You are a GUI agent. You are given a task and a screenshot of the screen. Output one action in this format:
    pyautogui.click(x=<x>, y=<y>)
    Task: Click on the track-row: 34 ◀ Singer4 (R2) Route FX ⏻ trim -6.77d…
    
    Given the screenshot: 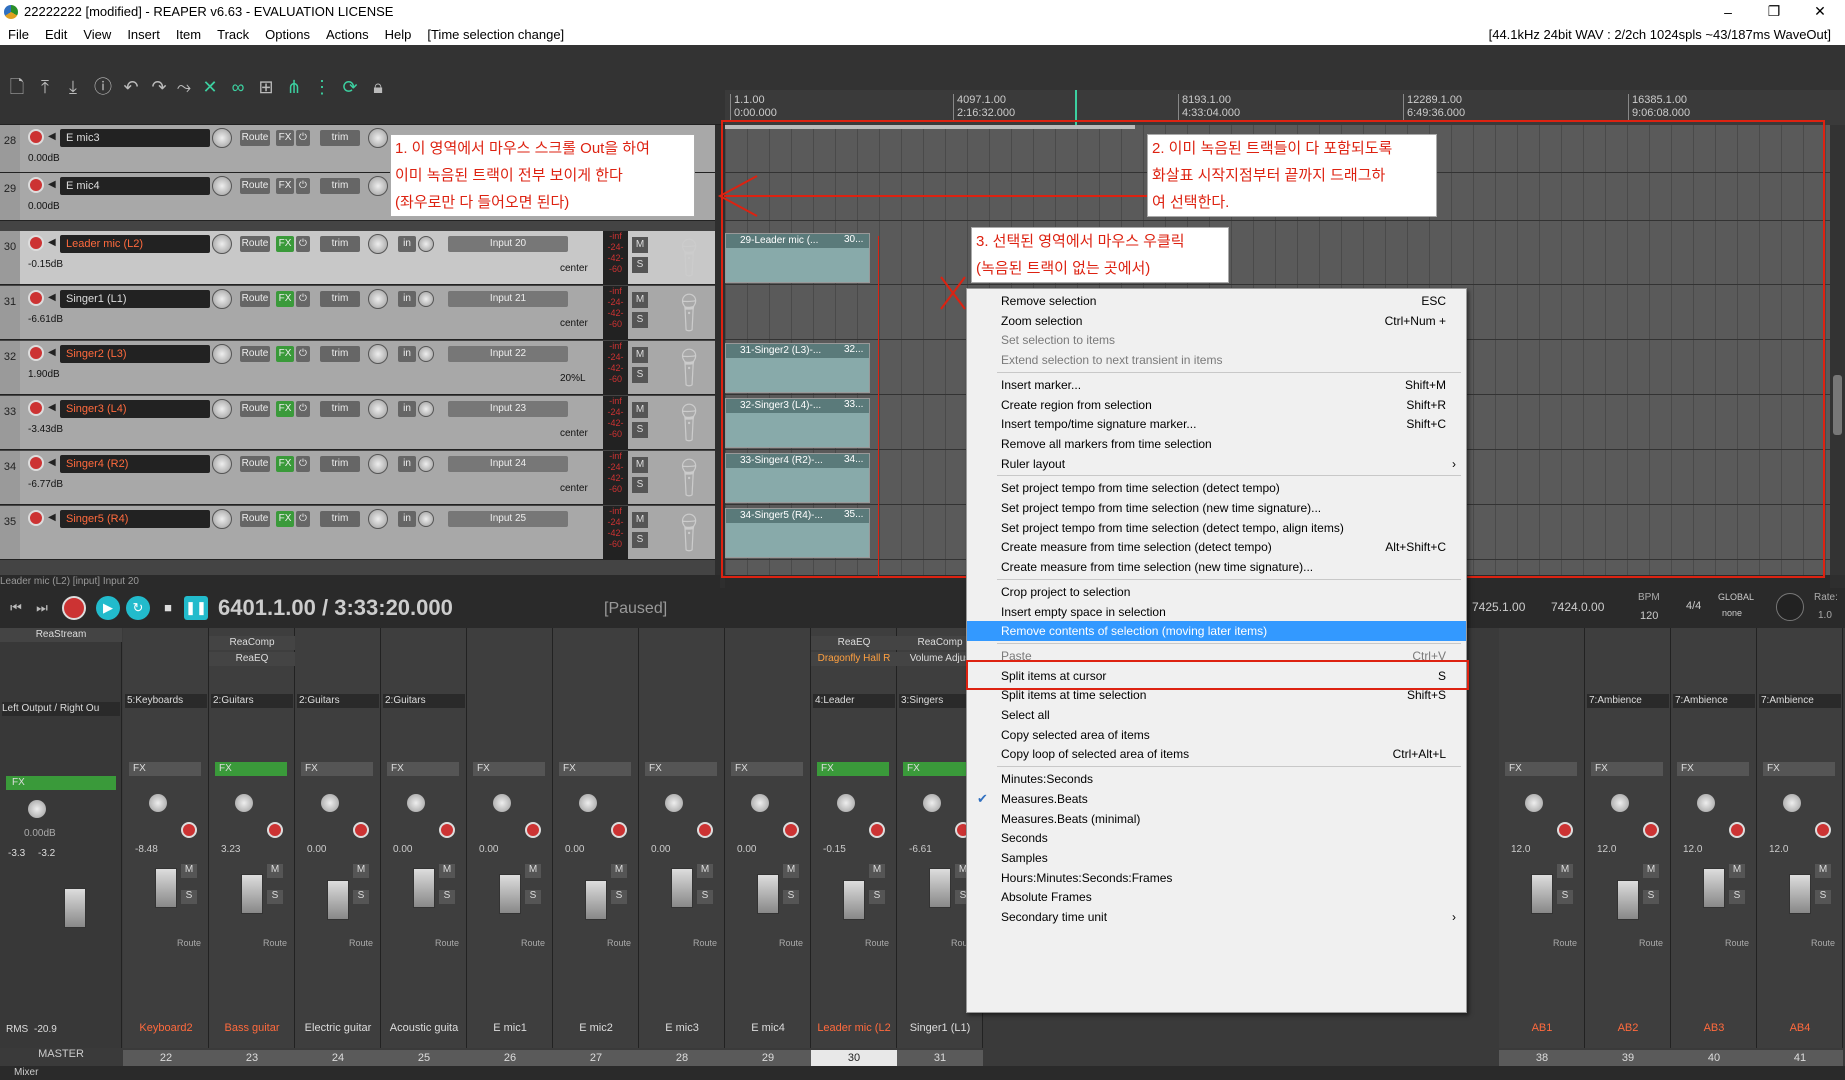 What is the action you would take?
    pyautogui.click(x=357, y=478)
    